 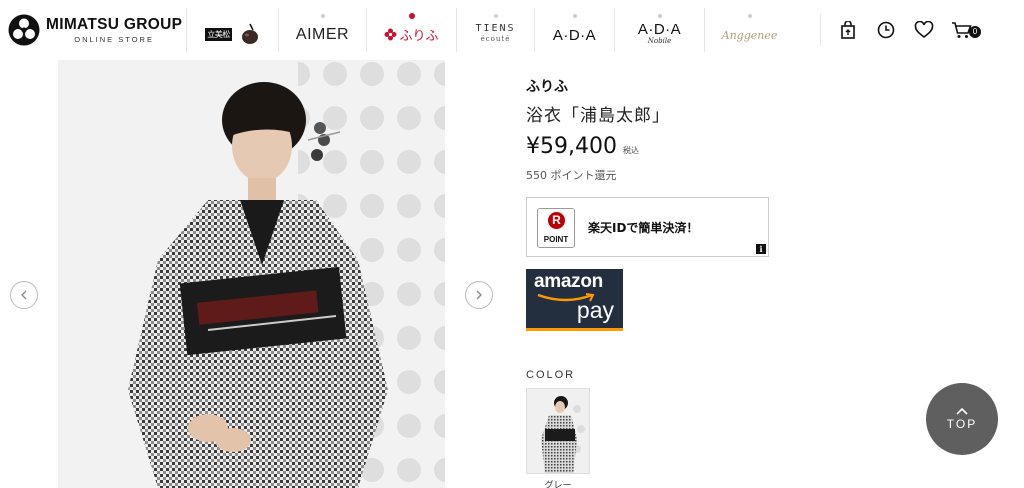 What do you see at coordinates (495, 38) in the screenshot?
I see `brand-tiens-sub: écouté` at bounding box center [495, 38].